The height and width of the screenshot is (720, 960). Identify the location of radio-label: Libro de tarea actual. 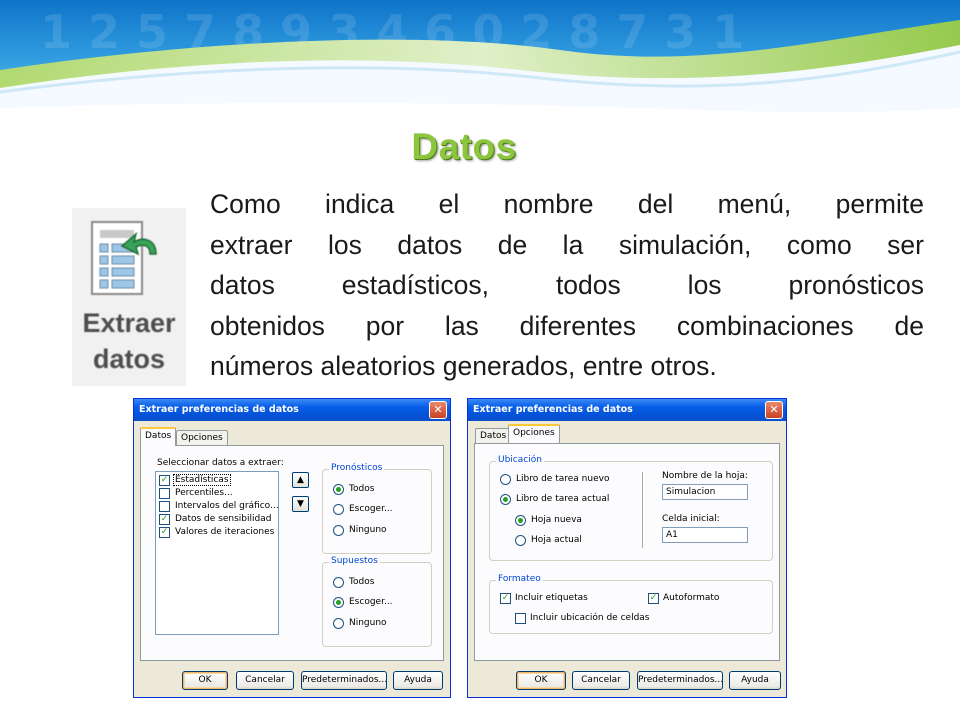
(563, 499).